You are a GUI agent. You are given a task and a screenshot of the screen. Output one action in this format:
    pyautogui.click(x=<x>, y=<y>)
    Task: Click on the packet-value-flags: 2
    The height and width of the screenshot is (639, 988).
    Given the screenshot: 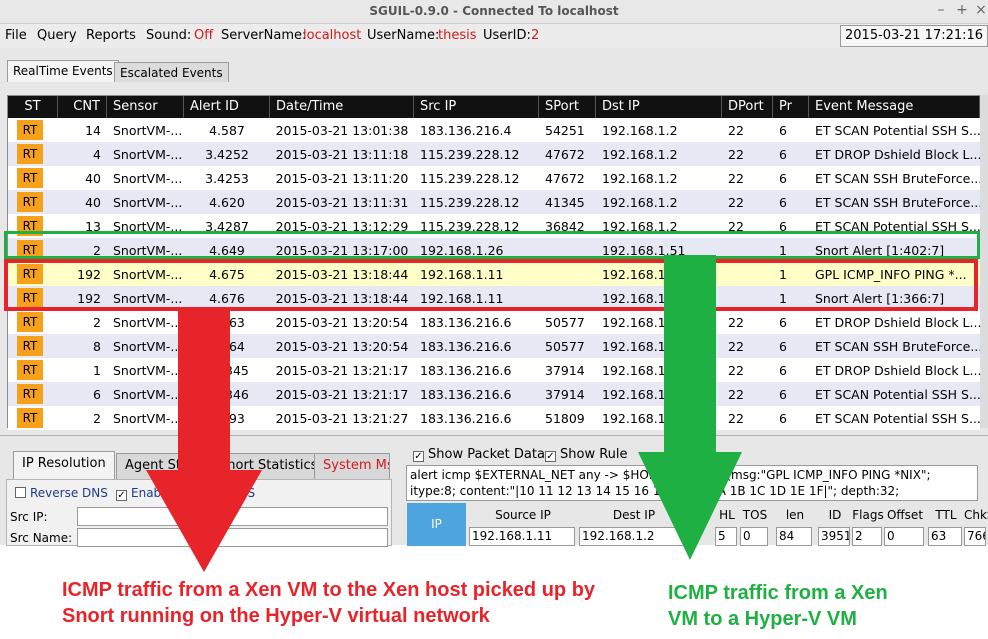 What is the action you would take?
    pyautogui.click(x=867, y=536)
    